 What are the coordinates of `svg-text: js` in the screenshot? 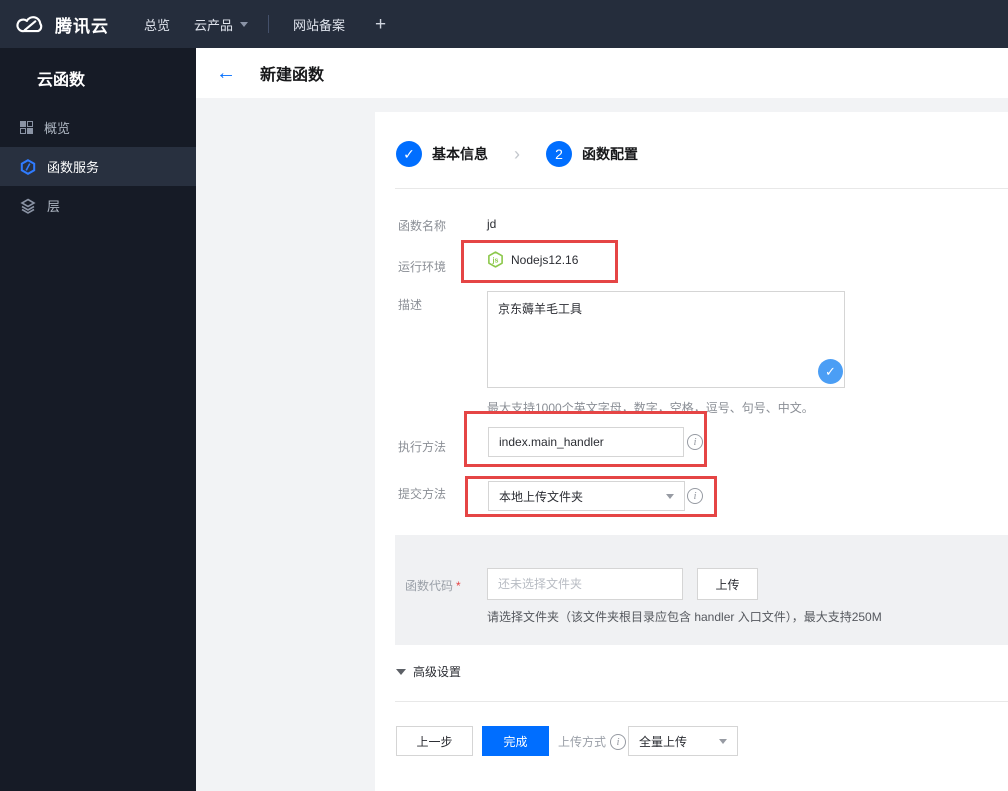 It's located at (495, 260).